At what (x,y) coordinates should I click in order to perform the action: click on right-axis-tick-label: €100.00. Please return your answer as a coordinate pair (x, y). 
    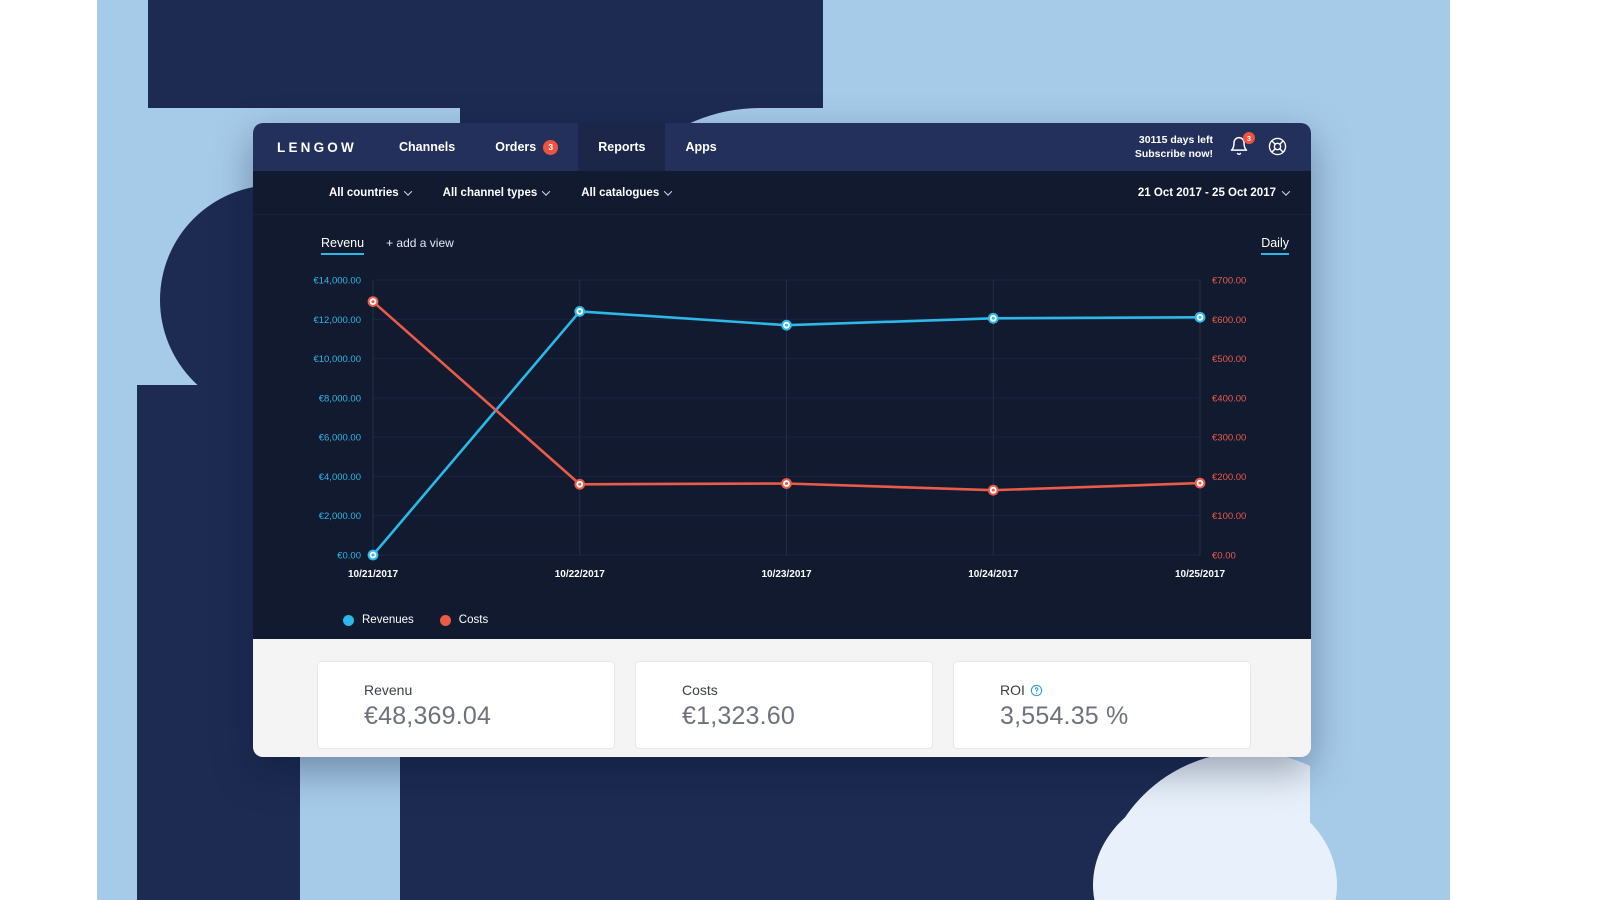
    Looking at the image, I should click on (1229, 516).